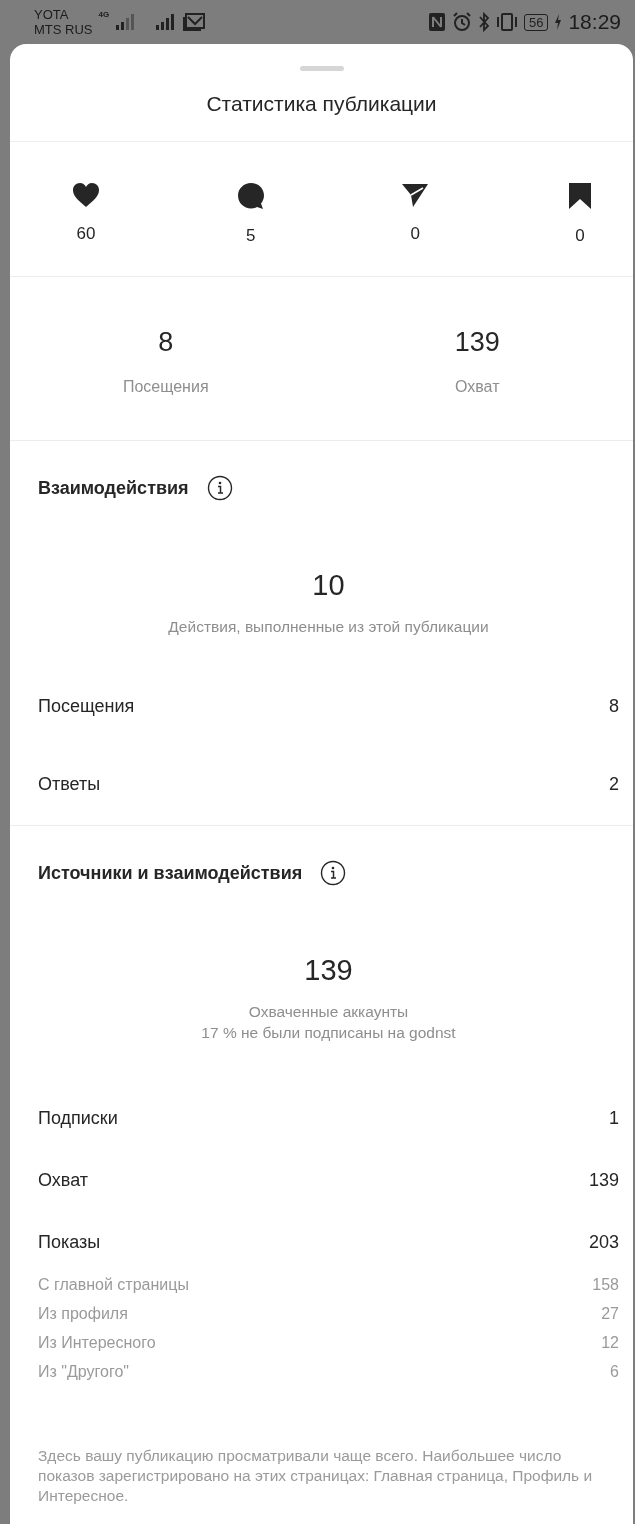 The image size is (635, 1524). Describe the element at coordinates (86, 195) in the screenshot. I see `heart-icon` at that location.